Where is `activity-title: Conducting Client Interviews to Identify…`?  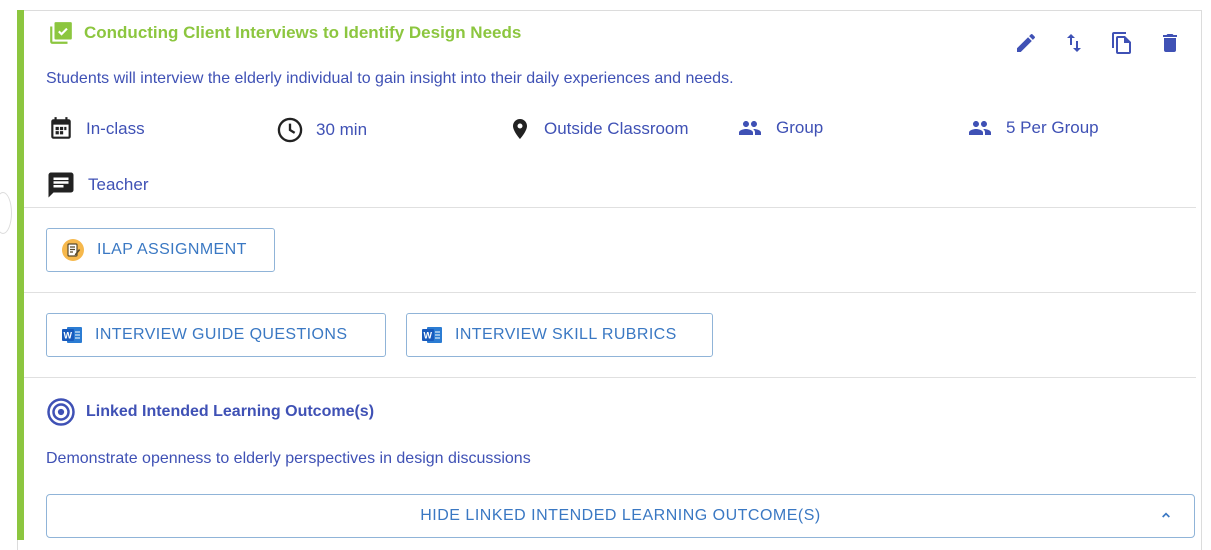 activity-title: Conducting Client Interviews to Identify… is located at coordinates (303, 32).